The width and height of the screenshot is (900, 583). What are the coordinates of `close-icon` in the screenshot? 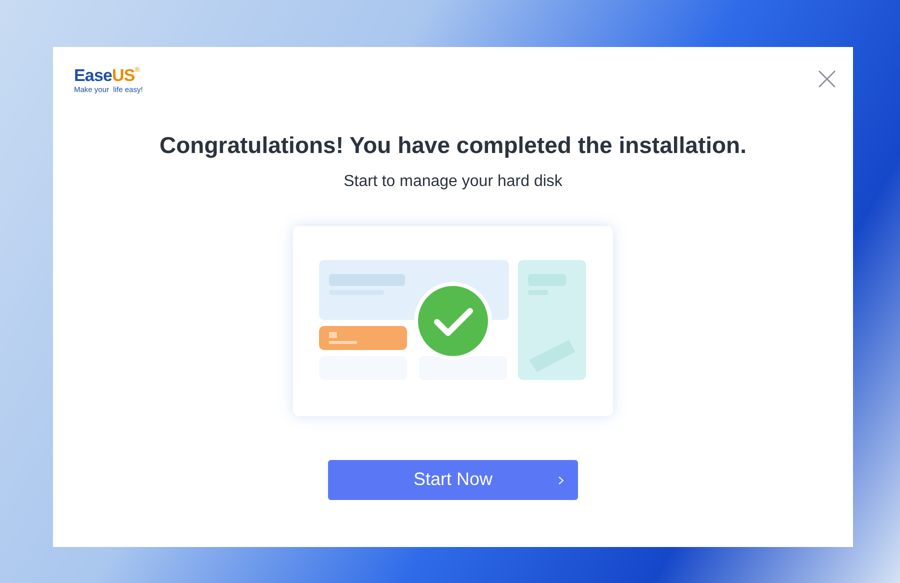 It's located at (827, 79).